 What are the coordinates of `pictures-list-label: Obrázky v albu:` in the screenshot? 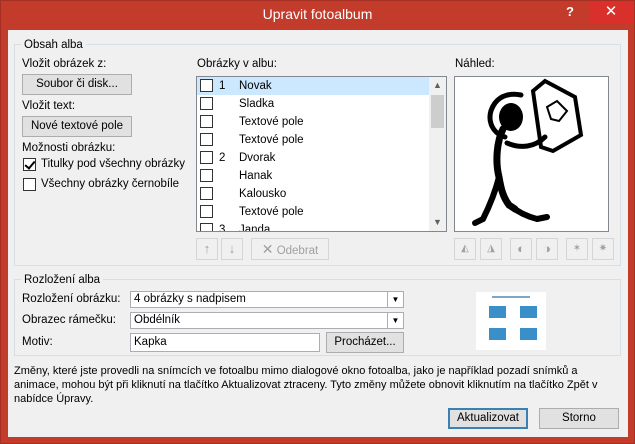 It's located at (237, 64).